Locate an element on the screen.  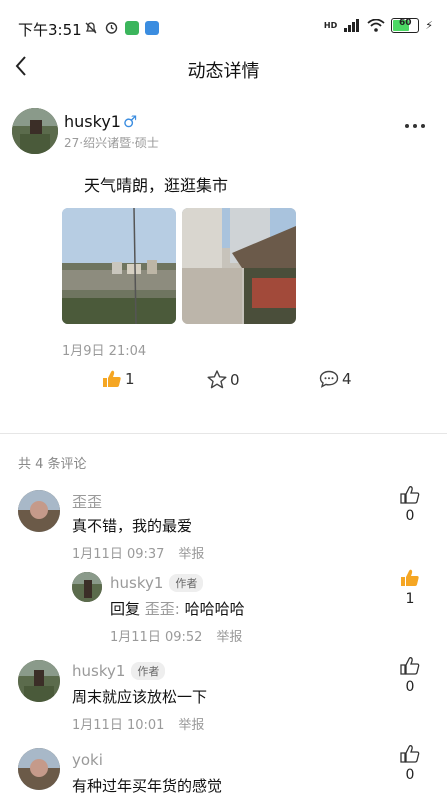
reply-text: 哈哈哈哈 is located at coordinates (214, 609).